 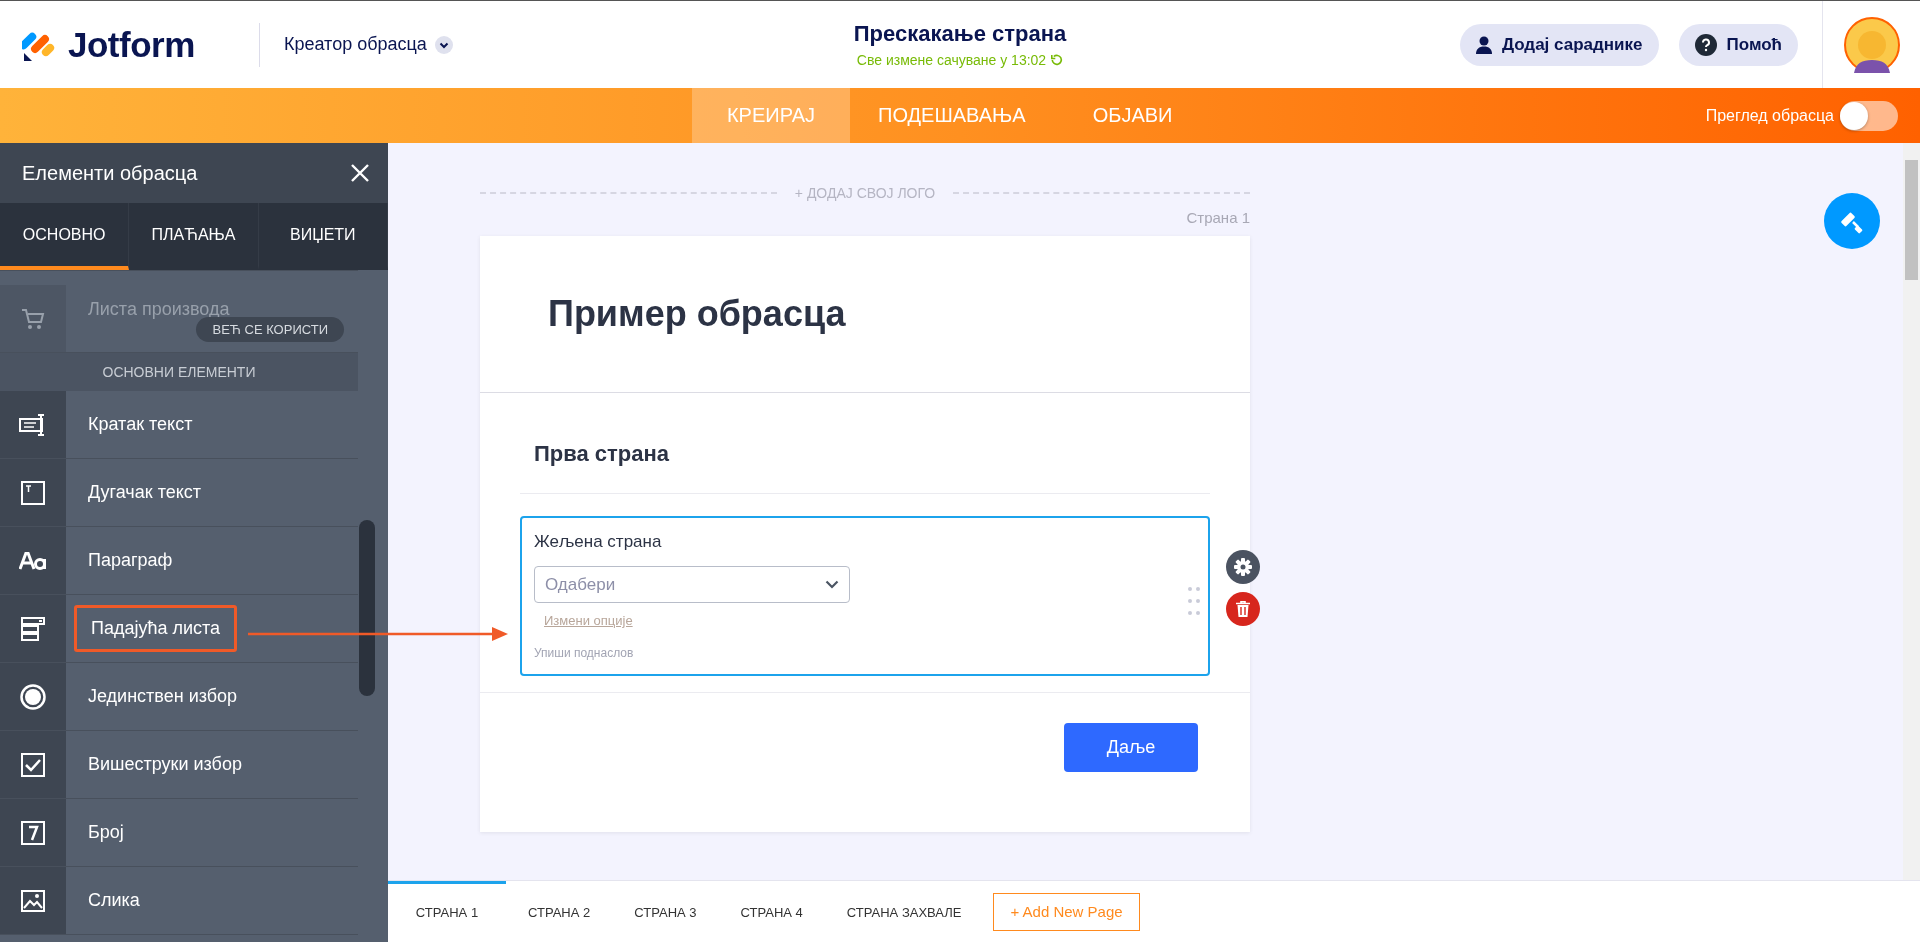 I want to click on element-item: Вишеструки избор, so click(x=179, y=765).